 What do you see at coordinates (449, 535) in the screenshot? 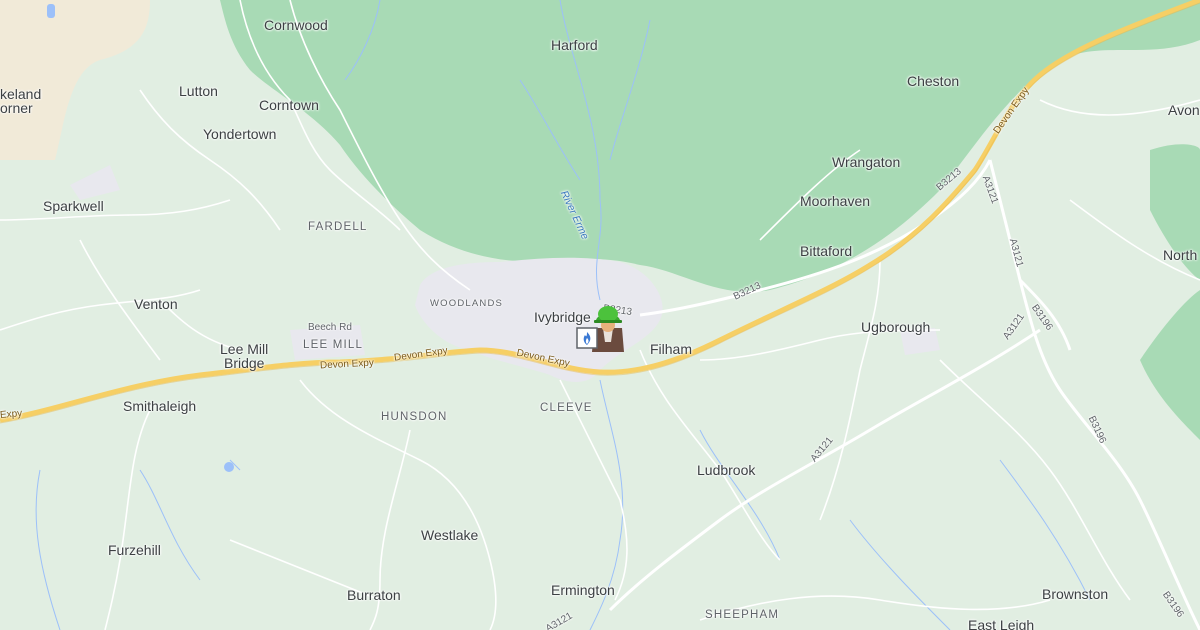
I see `place-label-westlake: Westlake` at bounding box center [449, 535].